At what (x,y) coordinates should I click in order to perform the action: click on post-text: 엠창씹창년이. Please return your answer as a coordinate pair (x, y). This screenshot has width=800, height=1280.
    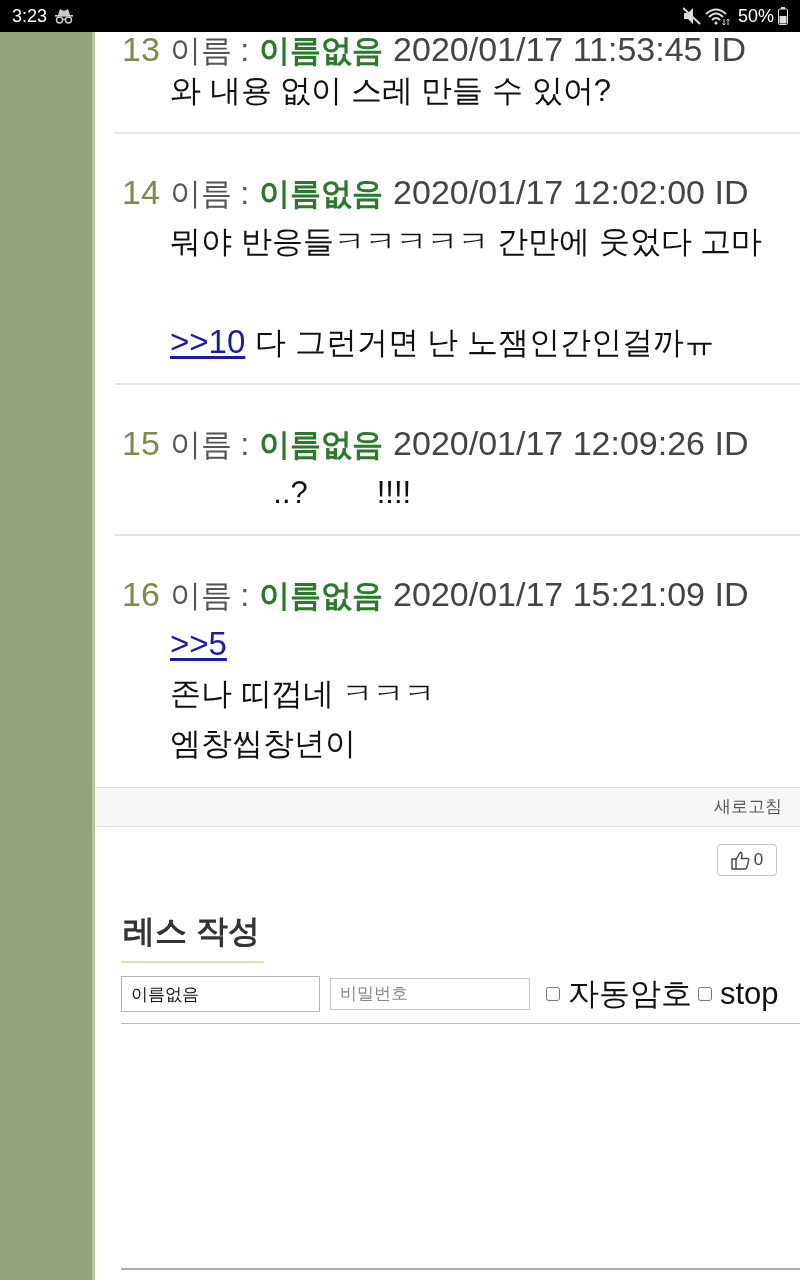
    Looking at the image, I should click on (263, 743).